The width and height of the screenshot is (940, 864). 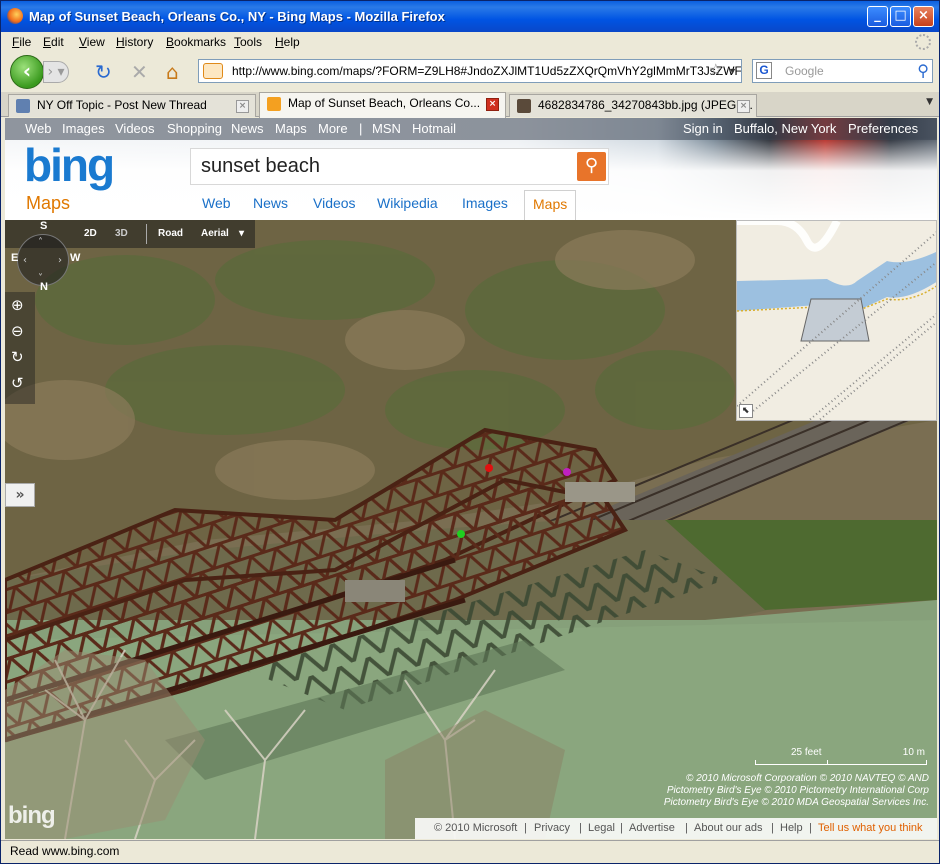 I want to click on footer-help-link: Help, so click(x=791, y=828).